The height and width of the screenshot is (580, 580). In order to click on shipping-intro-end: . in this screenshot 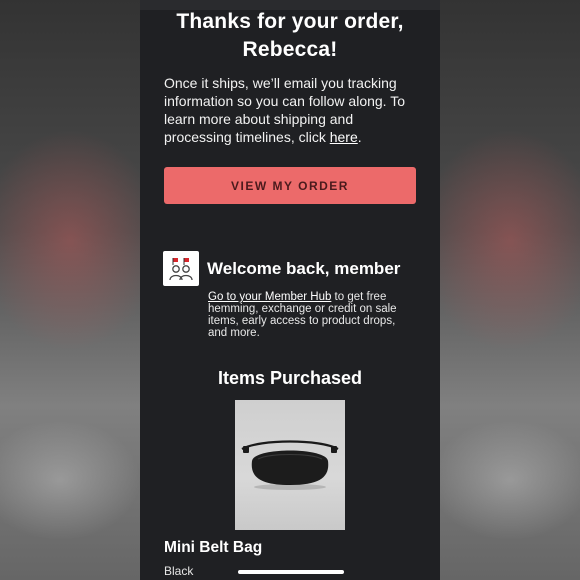, I will do `click(359, 137)`.